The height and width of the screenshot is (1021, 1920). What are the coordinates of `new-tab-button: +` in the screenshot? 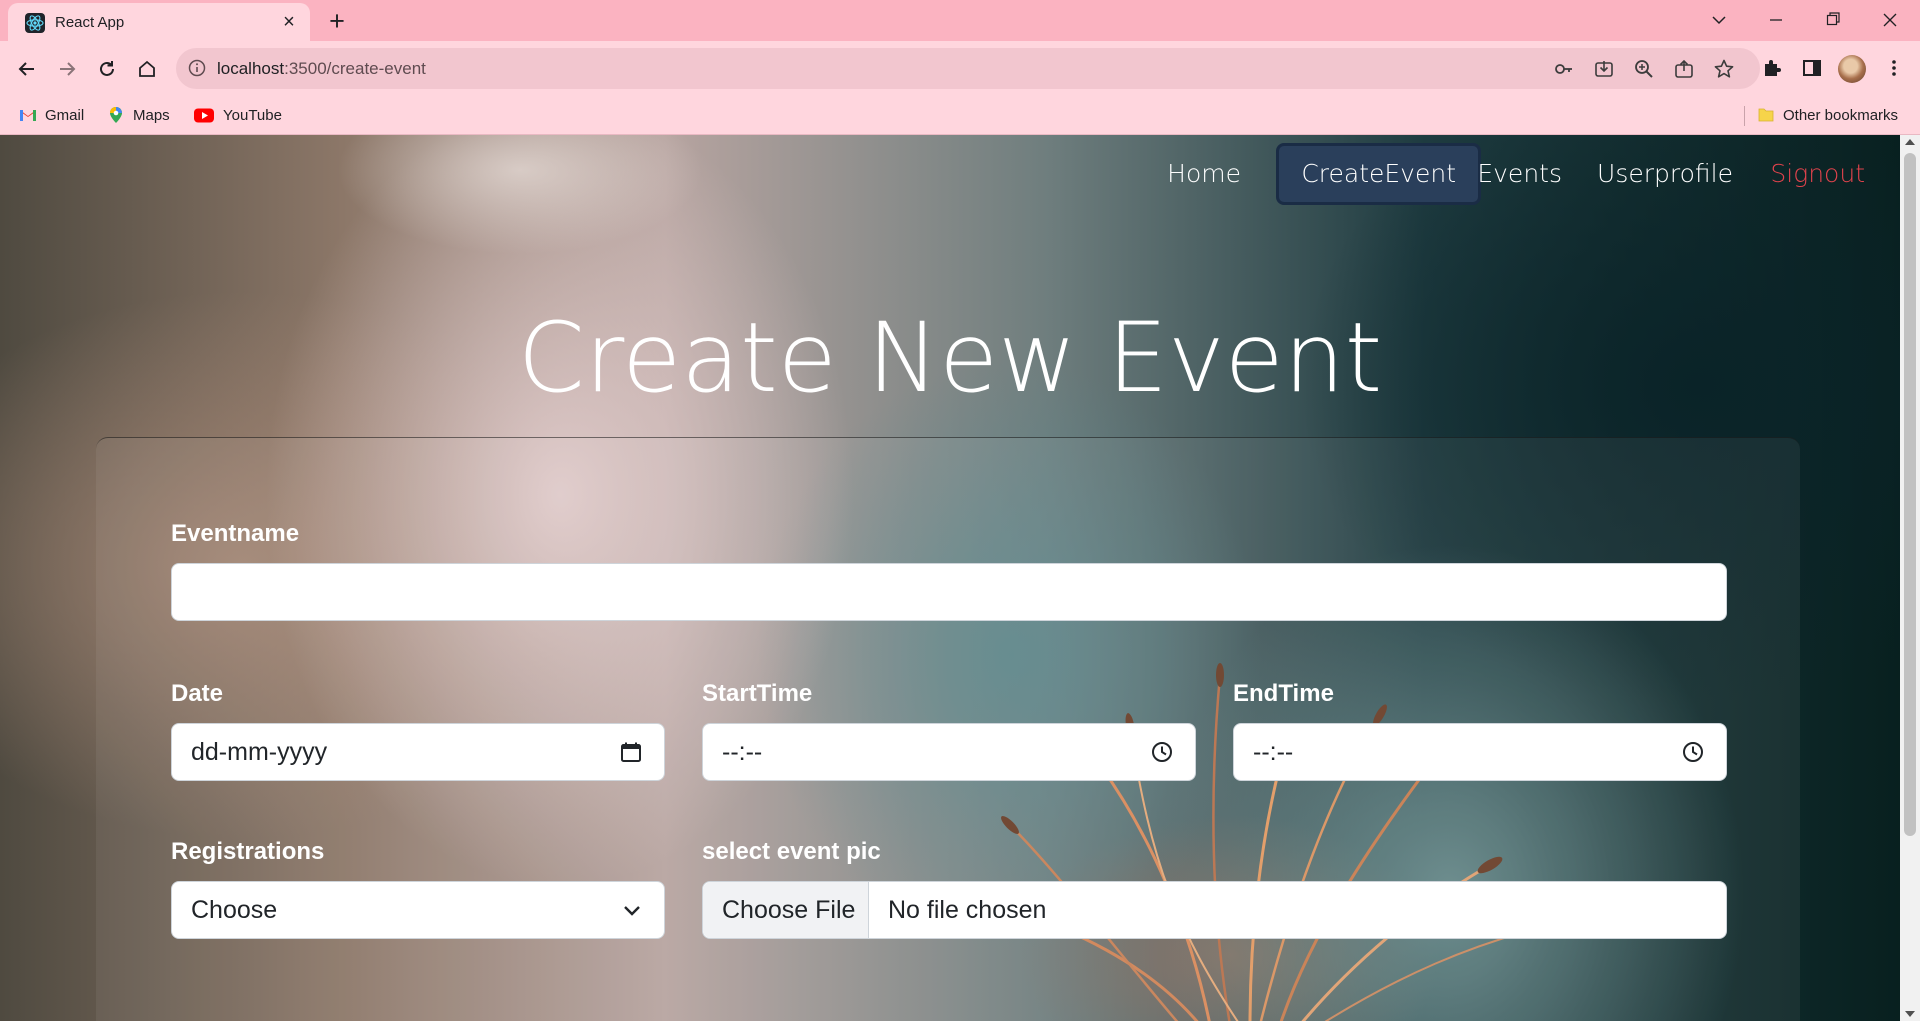 It's located at (337, 21).